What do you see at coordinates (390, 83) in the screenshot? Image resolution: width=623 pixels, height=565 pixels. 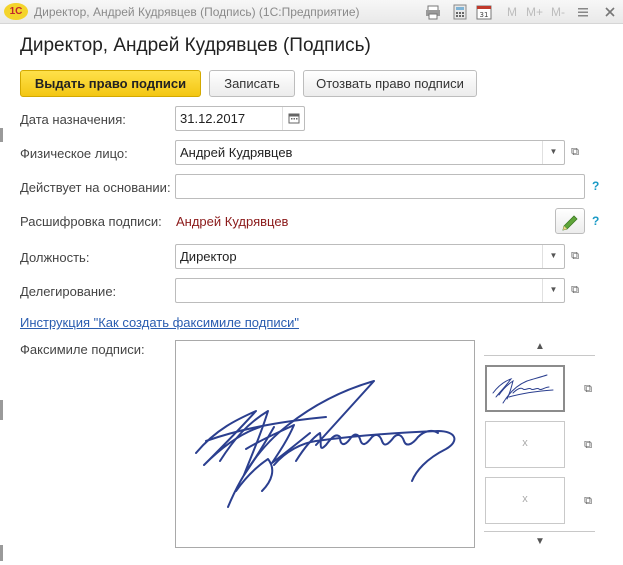 I see `revoke-signature-button: Отозвать право подписи` at bounding box center [390, 83].